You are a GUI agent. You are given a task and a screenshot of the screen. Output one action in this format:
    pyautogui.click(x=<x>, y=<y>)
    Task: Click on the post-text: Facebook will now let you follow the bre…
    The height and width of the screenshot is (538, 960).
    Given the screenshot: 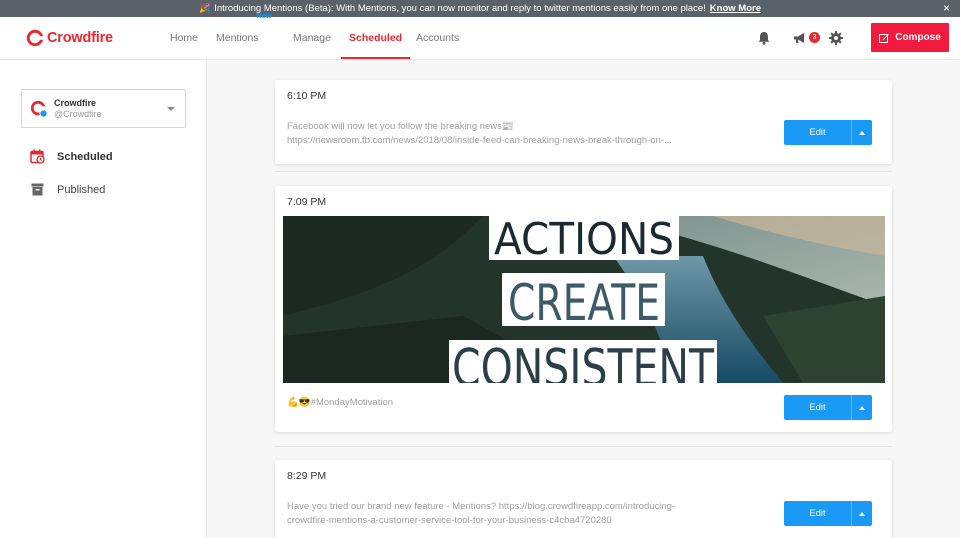 What is the action you would take?
    pyautogui.click(x=522, y=134)
    